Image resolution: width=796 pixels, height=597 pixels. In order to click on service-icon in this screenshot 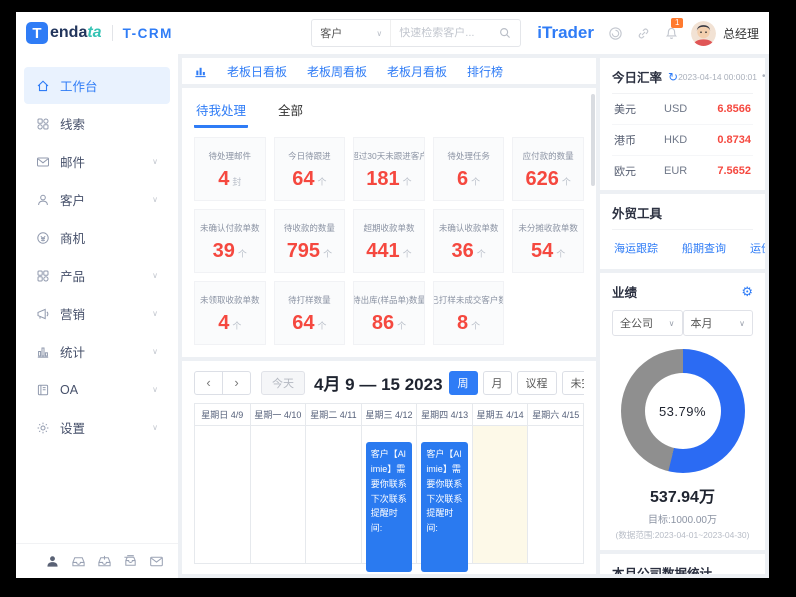, I will do `click(615, 33)`.